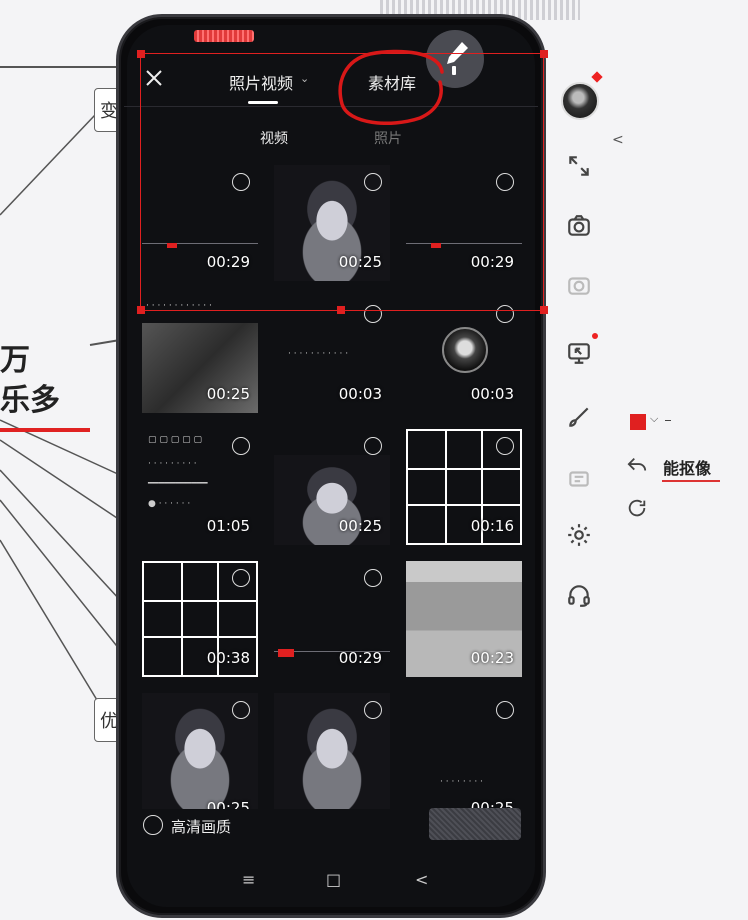  What do you see at coordinates (580, 101) in the screenshot?
I see `user-avatar` at bounding box center [580, 101].